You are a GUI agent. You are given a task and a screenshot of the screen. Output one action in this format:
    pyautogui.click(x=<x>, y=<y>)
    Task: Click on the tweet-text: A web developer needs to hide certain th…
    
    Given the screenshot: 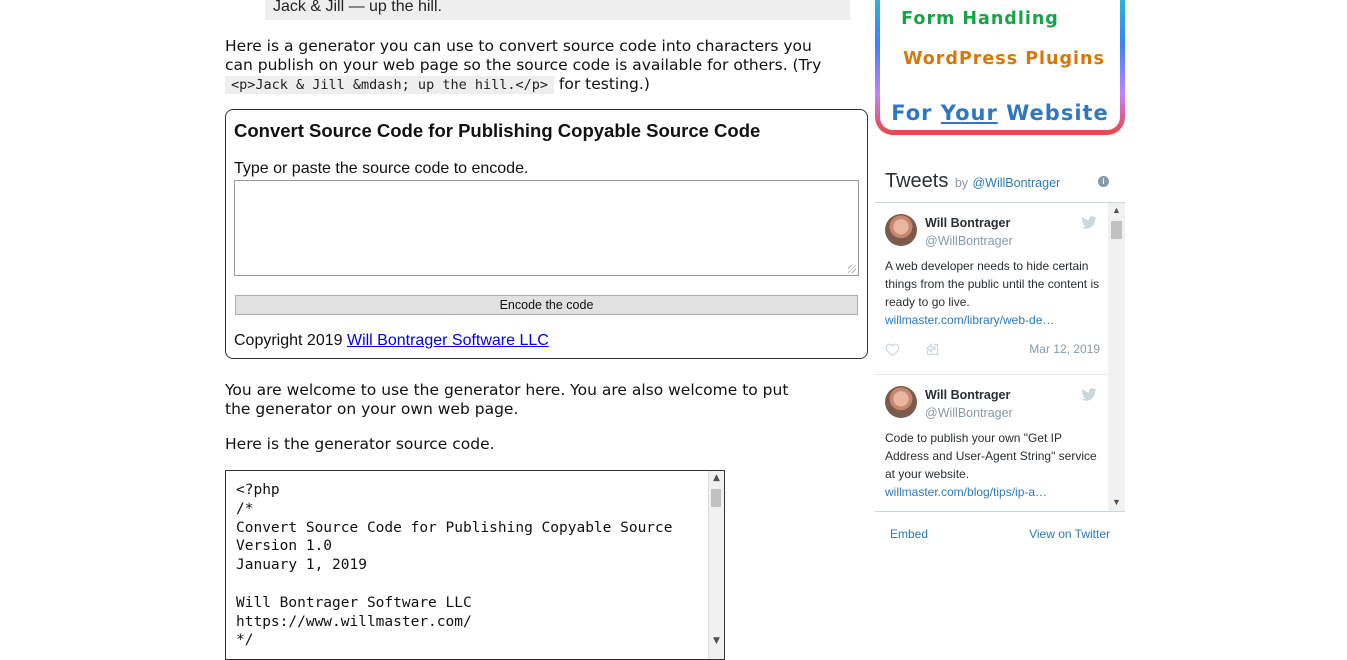 What is the action you would take?
    pyautogui.click(x=992, y=293)
    